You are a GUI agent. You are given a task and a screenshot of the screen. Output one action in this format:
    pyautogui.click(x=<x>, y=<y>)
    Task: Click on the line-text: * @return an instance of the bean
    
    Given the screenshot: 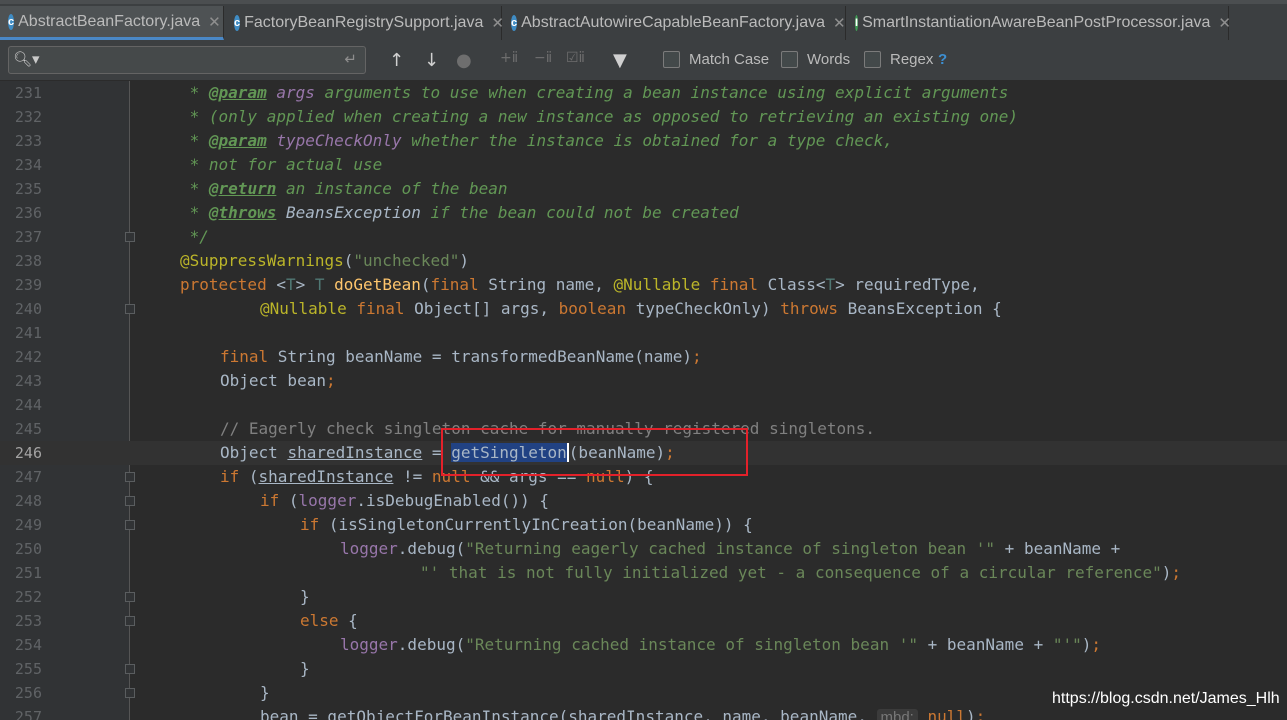 What is the action you would take?
    pyautogui.click(x=344, y=188)
    